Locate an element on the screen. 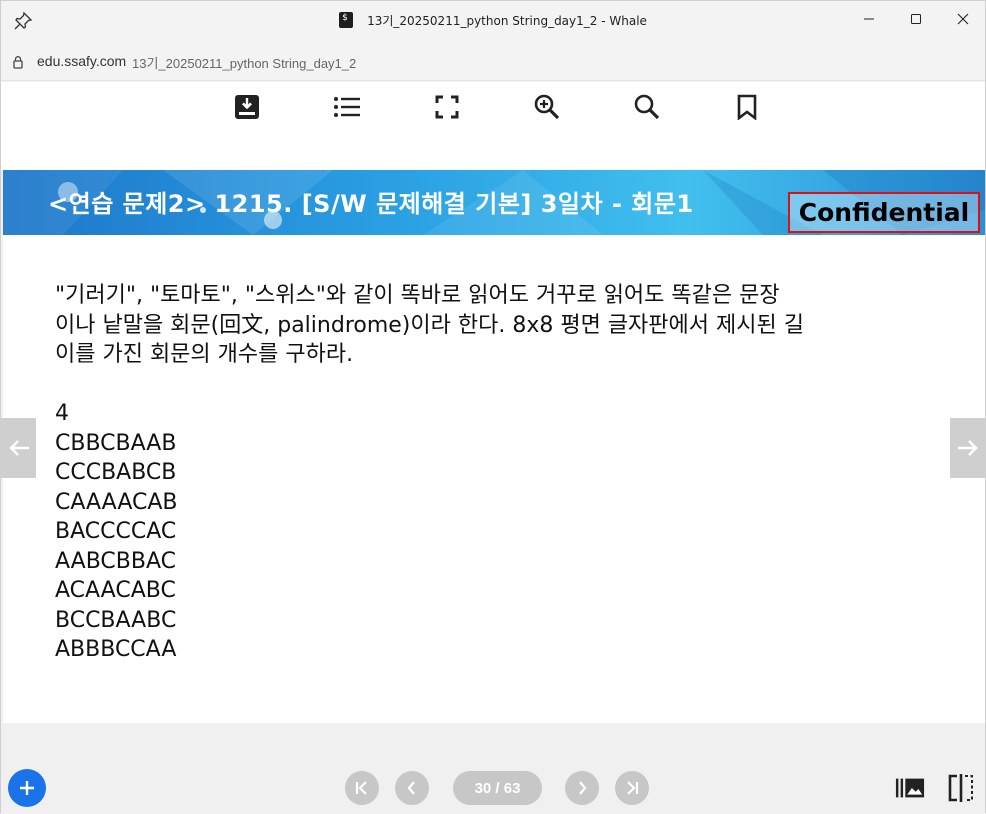 The height and width of the screenshot is (814, 986). input-line: ACAACABC is located at coordinates (115, 590).